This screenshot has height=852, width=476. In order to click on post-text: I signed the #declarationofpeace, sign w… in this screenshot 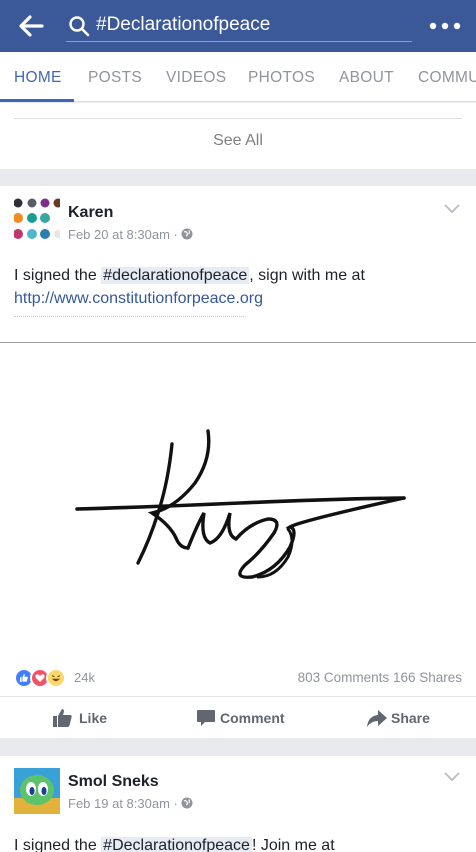, I will do `click(239, 287)`.